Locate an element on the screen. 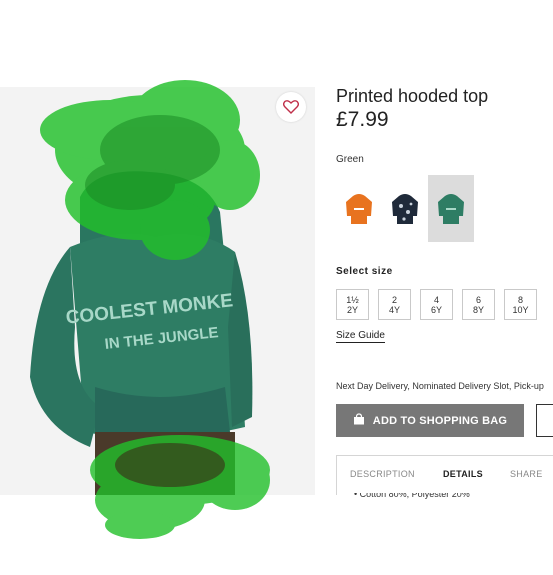  secondary-favourite-button is located at coordinates (544, 420).